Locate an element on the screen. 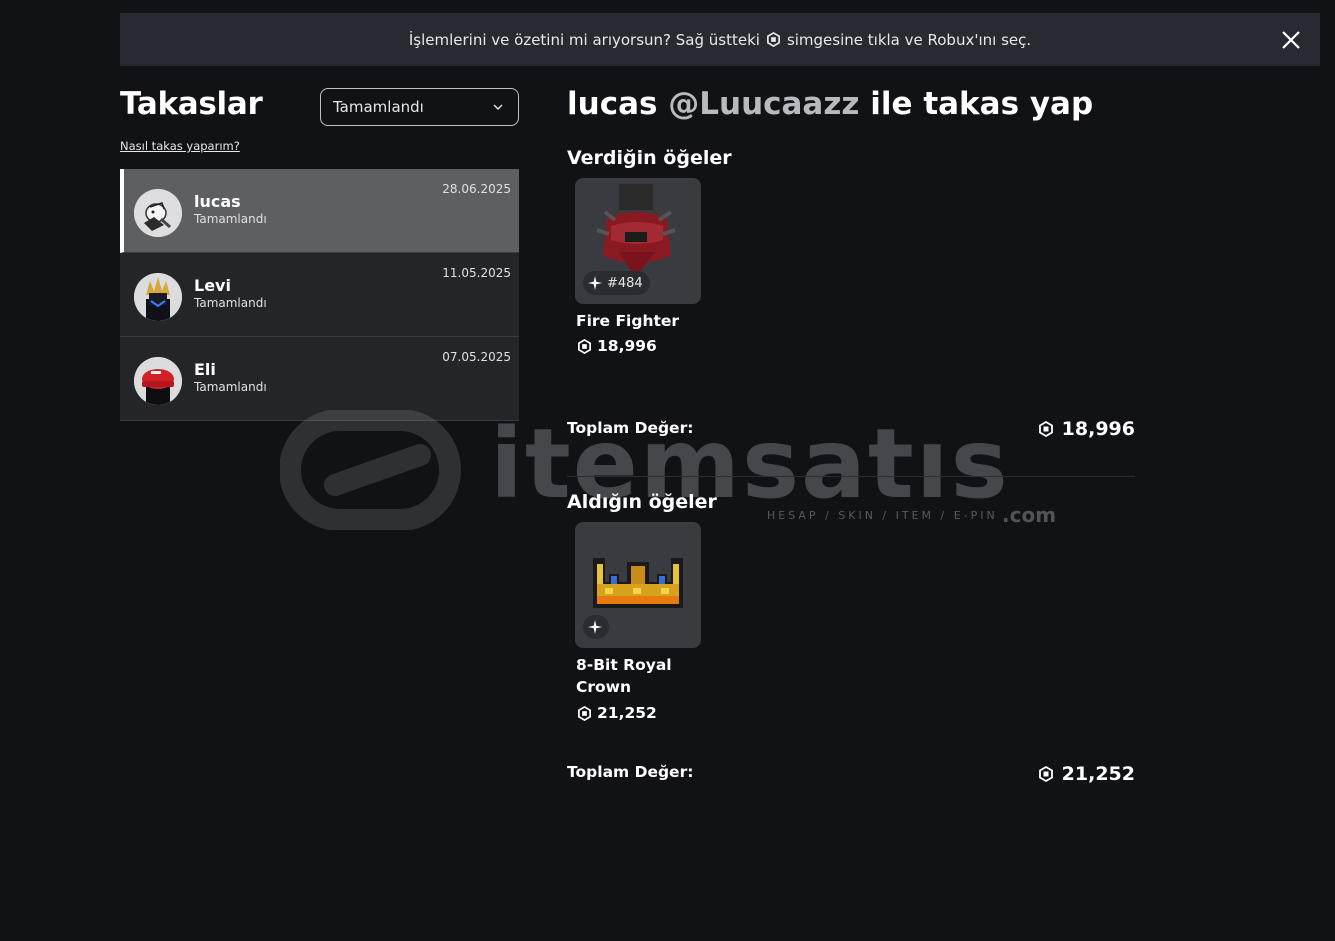 Image resolution: width=1335 pixels, height=941 pixels. close-icon is located at coordinates (1291, 40).